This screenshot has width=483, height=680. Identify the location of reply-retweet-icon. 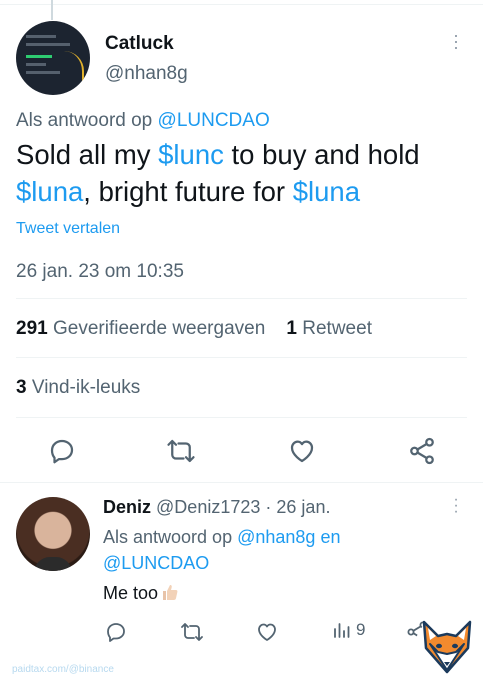
(192, 632).